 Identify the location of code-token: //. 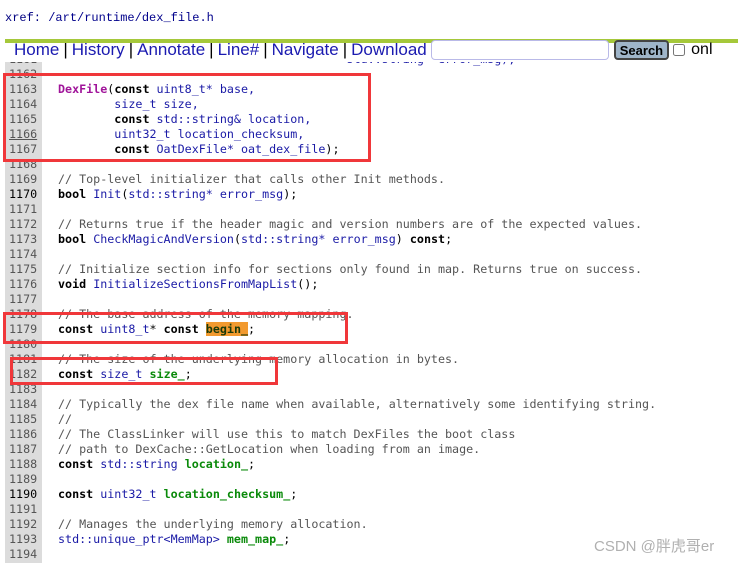
(65, 419).